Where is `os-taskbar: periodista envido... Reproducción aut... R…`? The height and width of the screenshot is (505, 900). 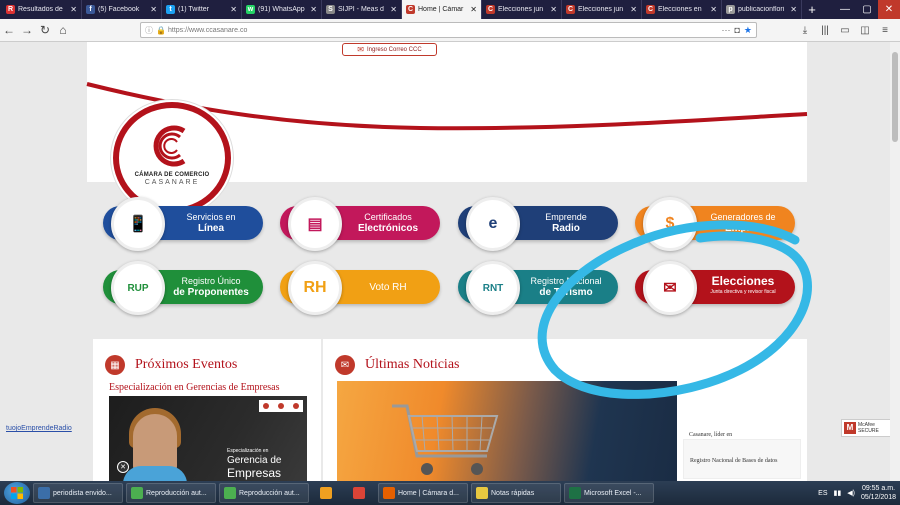 os-taskbar: periodista envido... Reproducción aut... R… is located at coordinates (450, 493).